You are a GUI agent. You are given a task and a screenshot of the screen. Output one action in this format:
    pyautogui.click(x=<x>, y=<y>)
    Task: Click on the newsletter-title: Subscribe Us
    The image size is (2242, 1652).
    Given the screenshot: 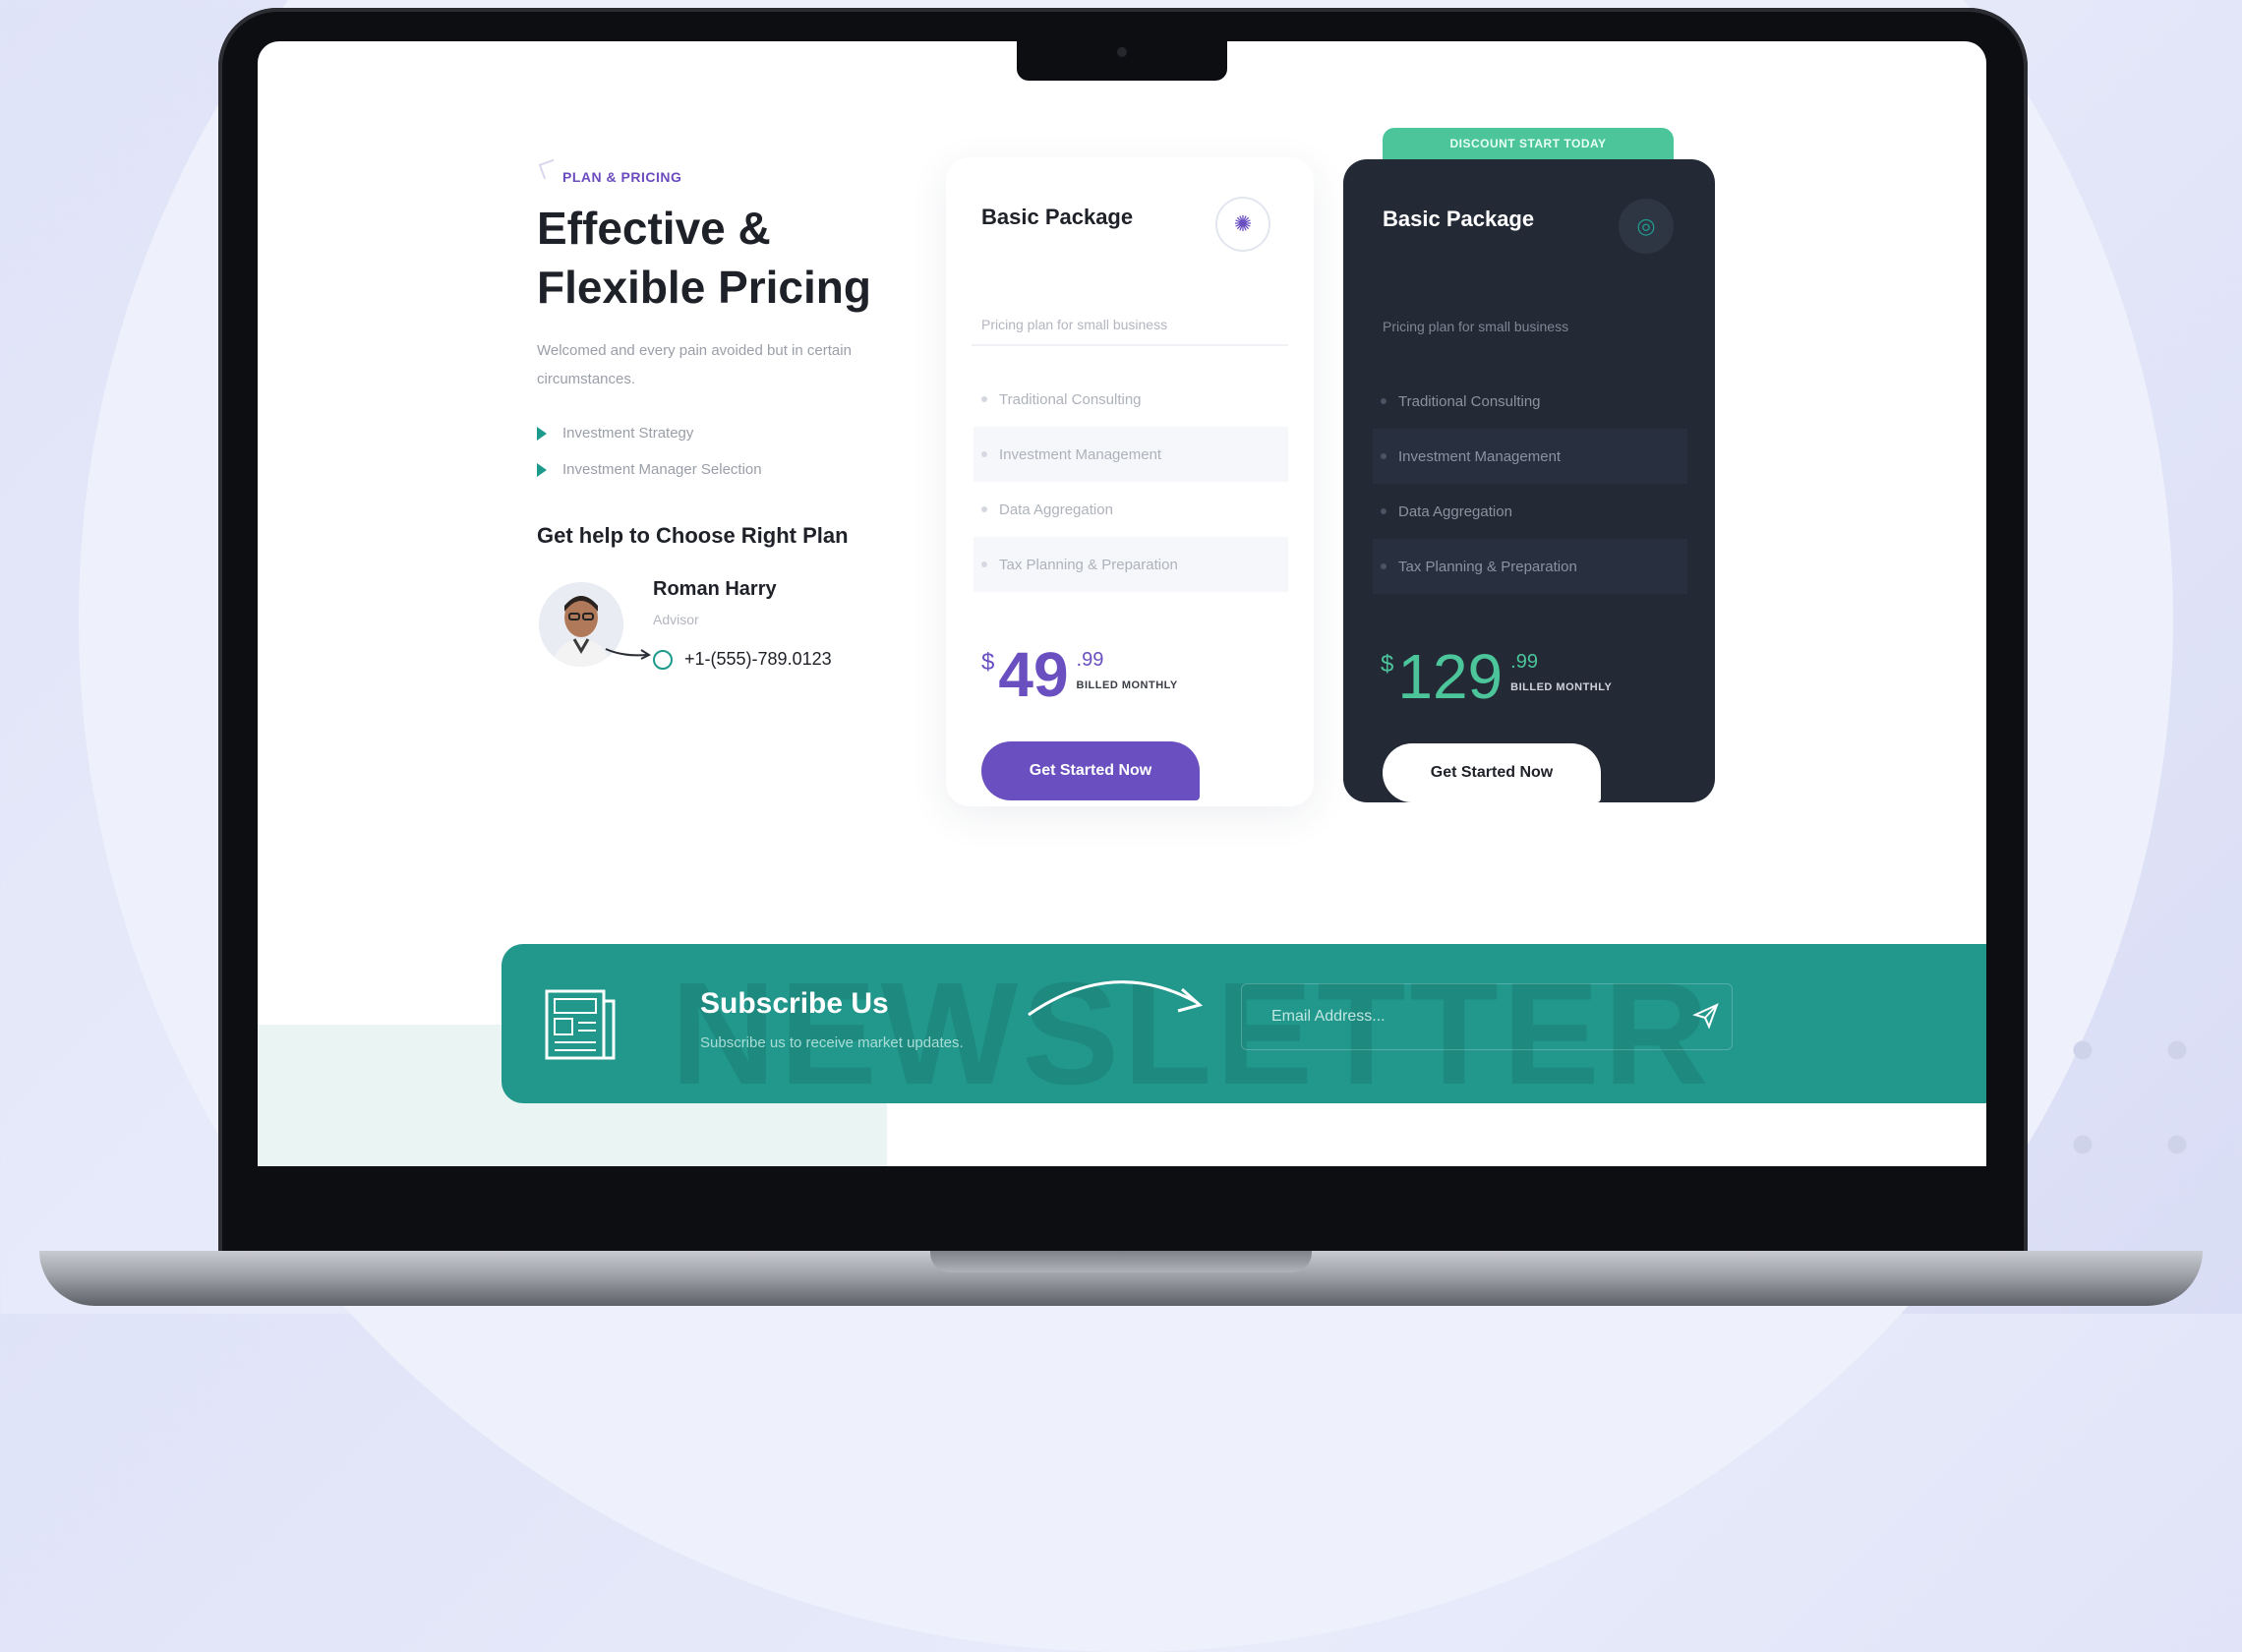 What is the action you would take?
    pyautogui.click(x=794, y=1003)
    